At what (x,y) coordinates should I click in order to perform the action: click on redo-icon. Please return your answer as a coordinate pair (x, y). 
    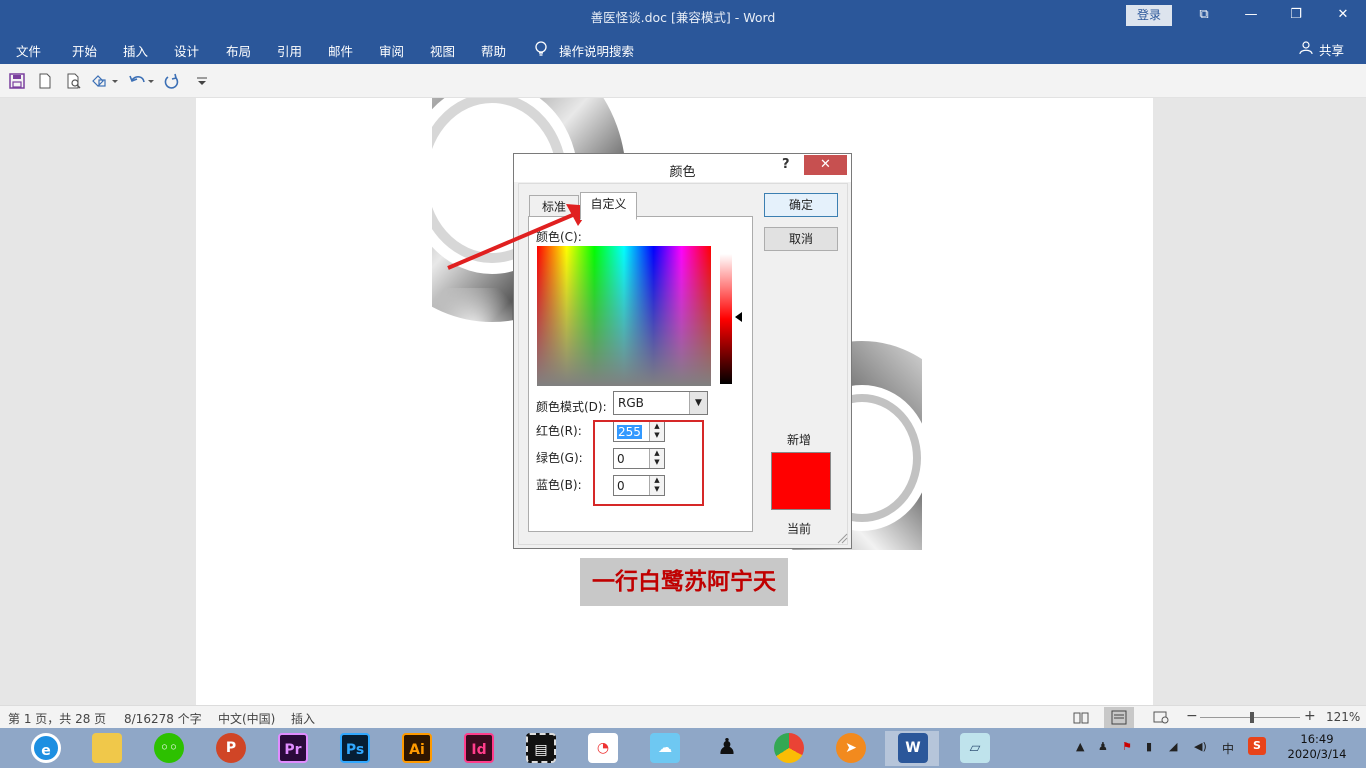
    Looking at the image, I should click on (172, 81).